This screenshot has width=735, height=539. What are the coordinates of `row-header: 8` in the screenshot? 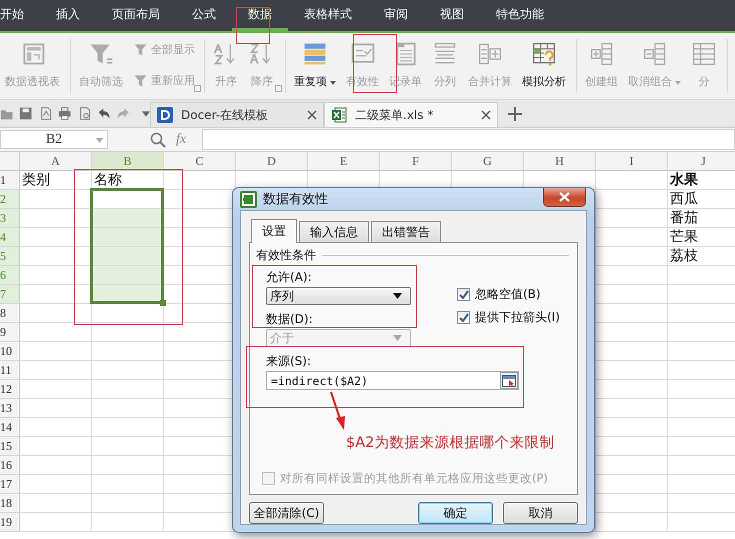 It's located at (10, 313).